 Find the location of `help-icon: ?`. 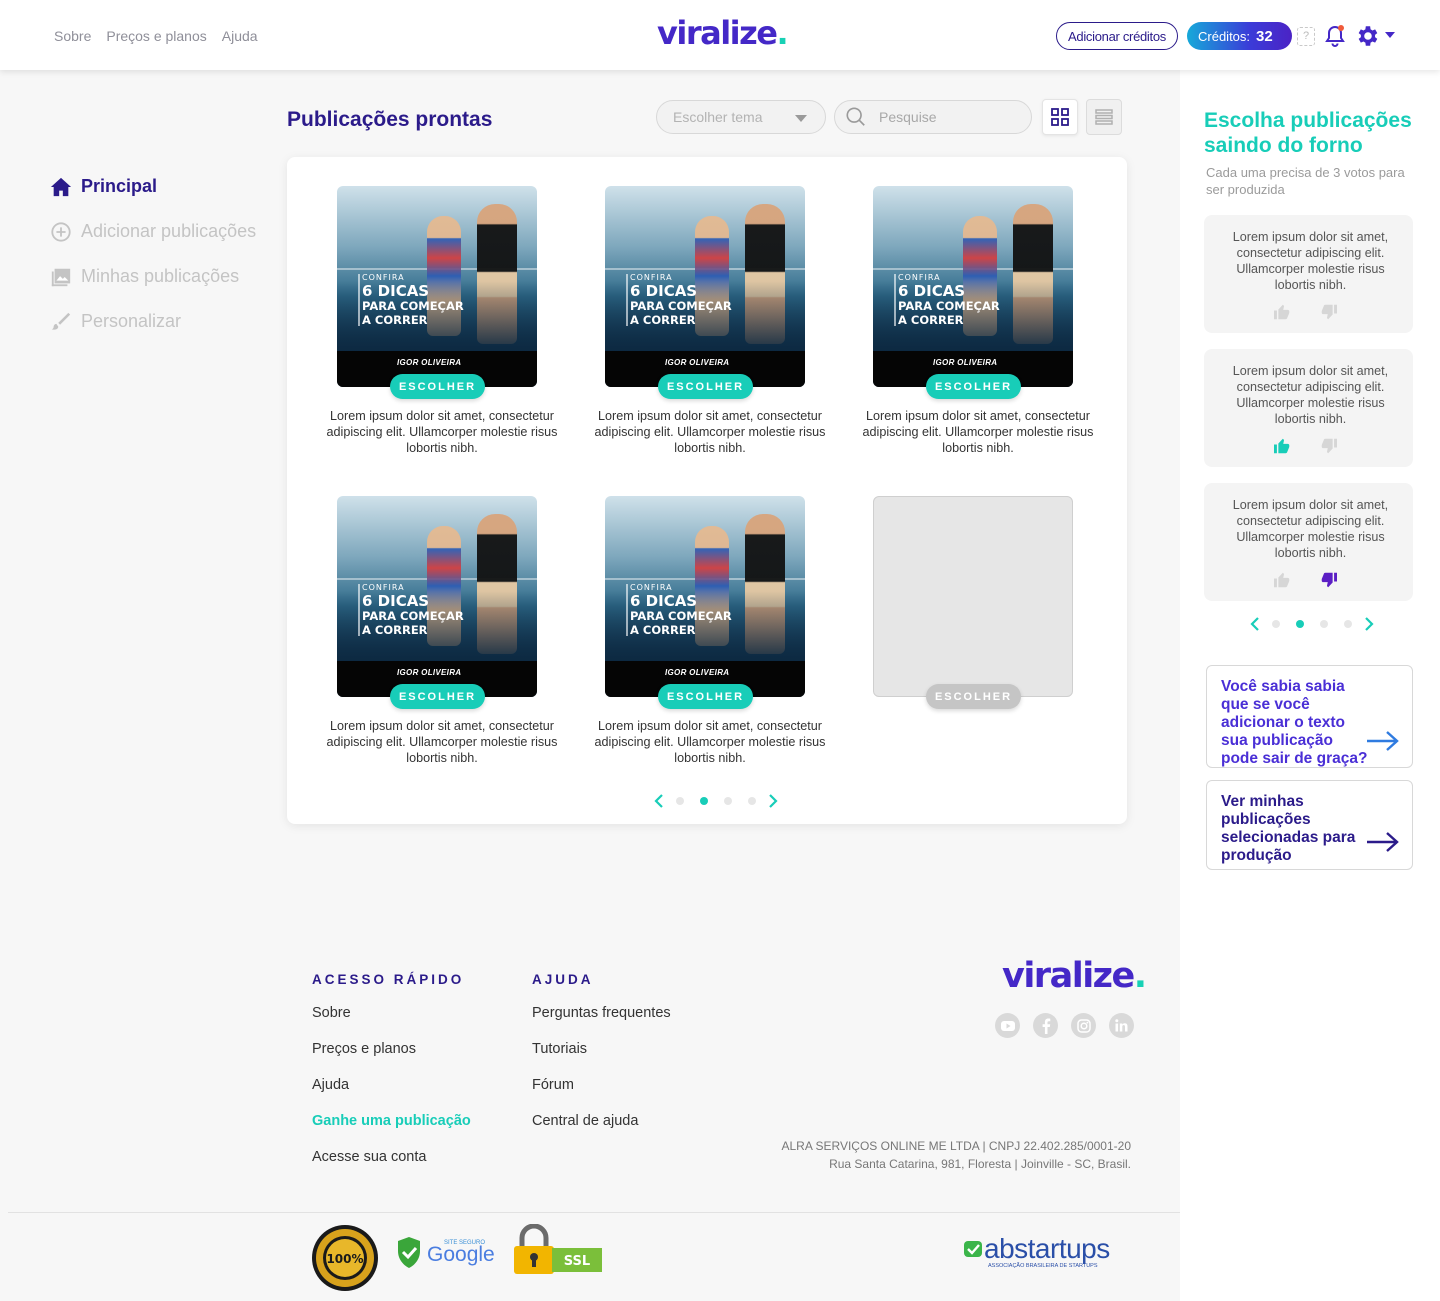

help-icon: ? is located at coordinates (1306, 36).